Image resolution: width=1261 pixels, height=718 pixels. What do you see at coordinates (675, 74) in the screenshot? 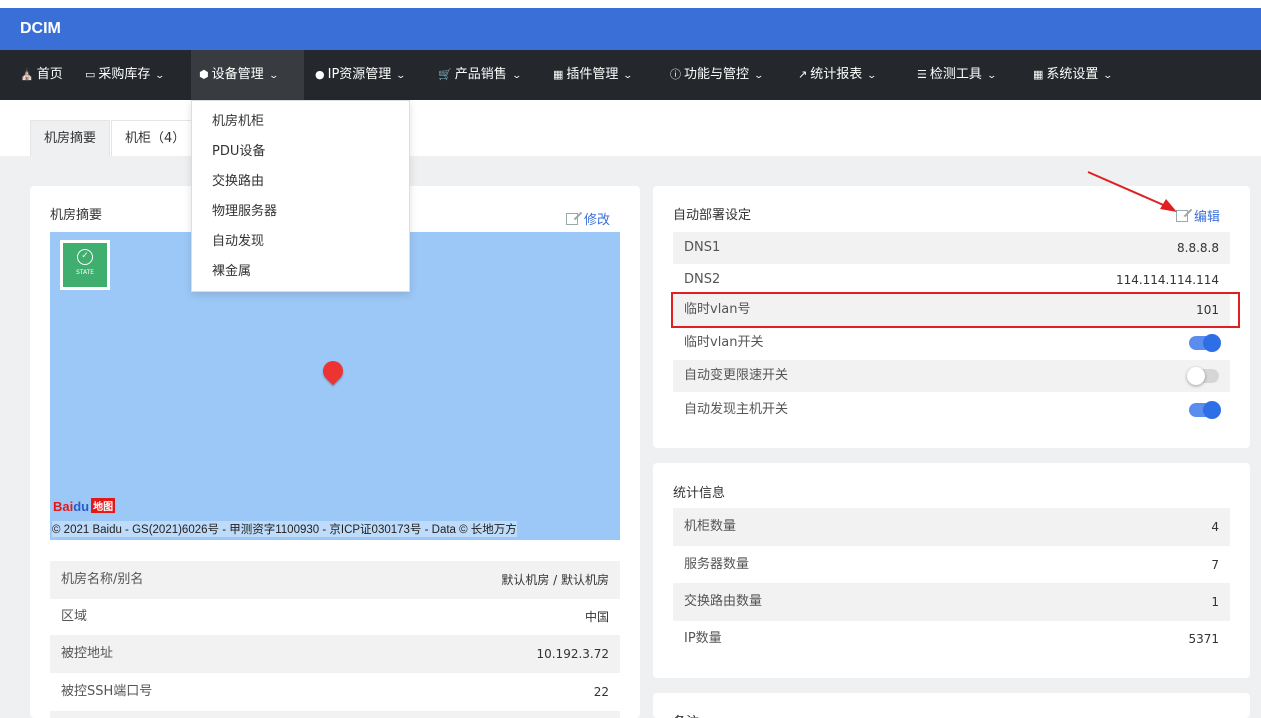
I see `info-icon: ⓘ` at bounding box center [675, 74].